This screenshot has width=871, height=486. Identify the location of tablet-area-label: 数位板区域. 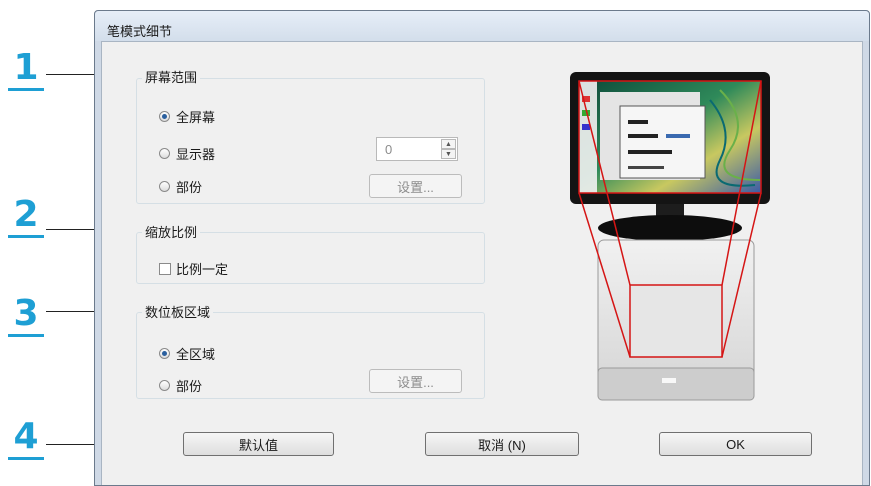
(178, 311).